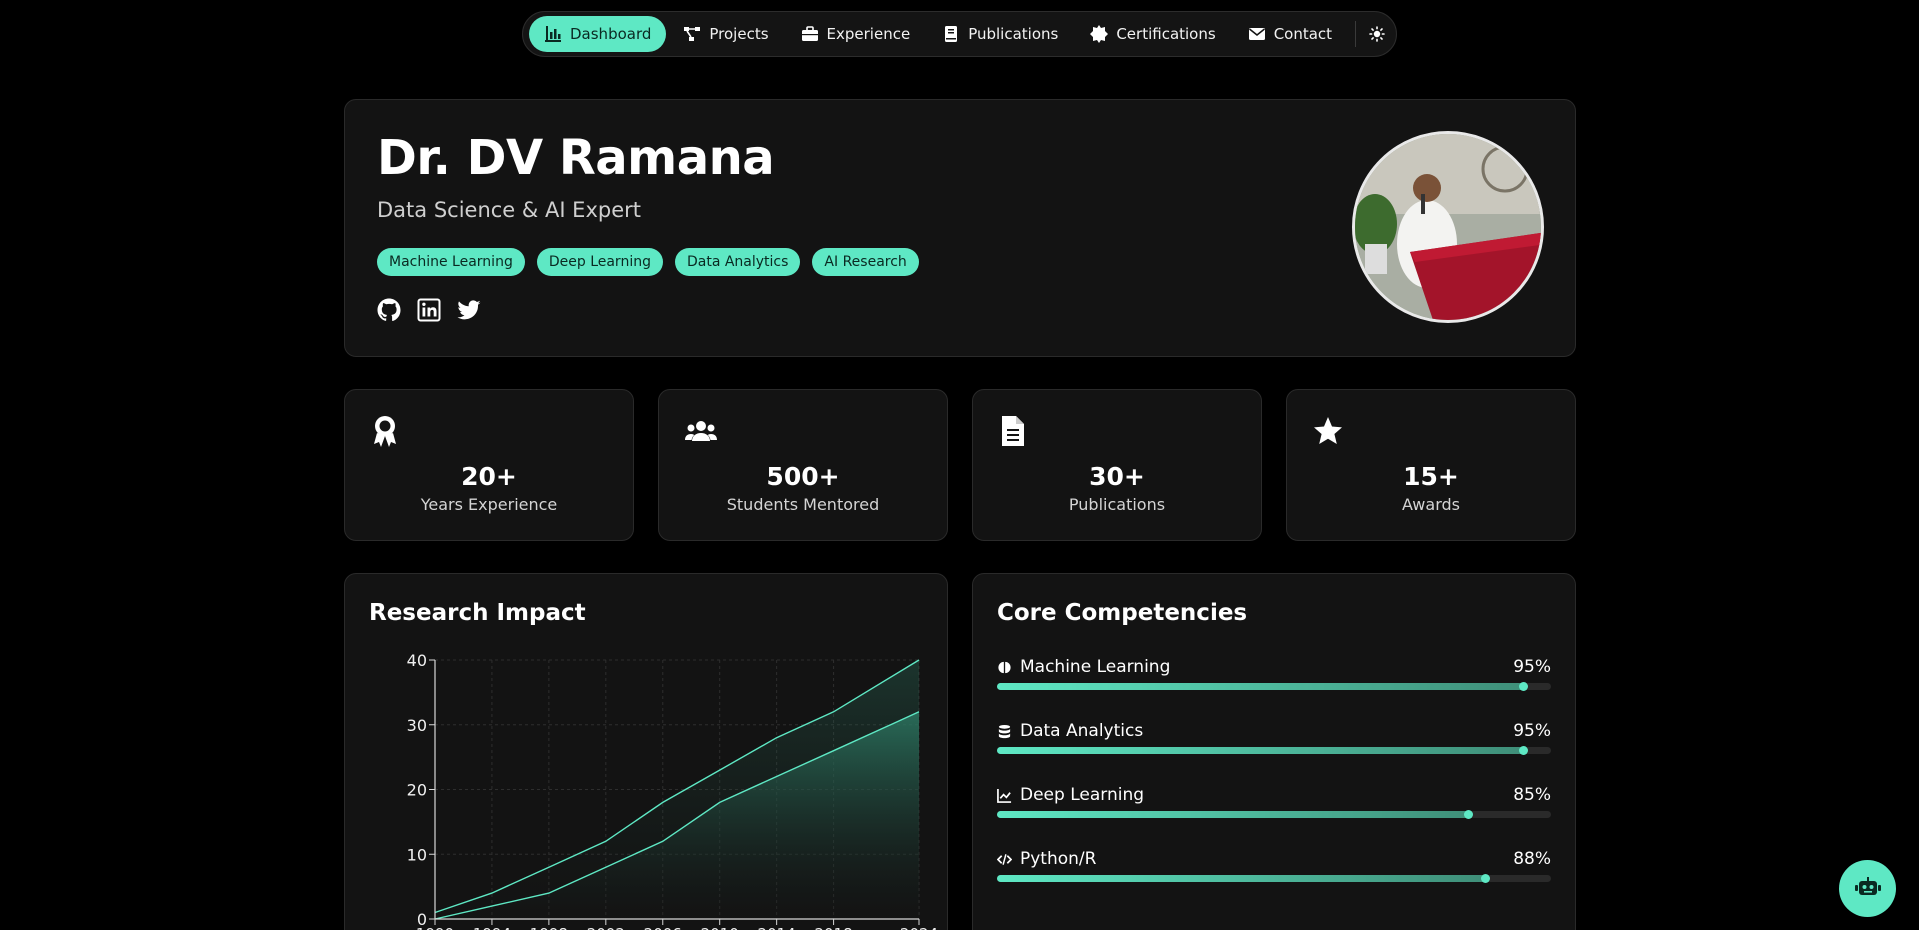 Image resolution: width=1919 pixels, height=930 pixels. I want to click on nav-item-experience: Experience, so click(856, 34).